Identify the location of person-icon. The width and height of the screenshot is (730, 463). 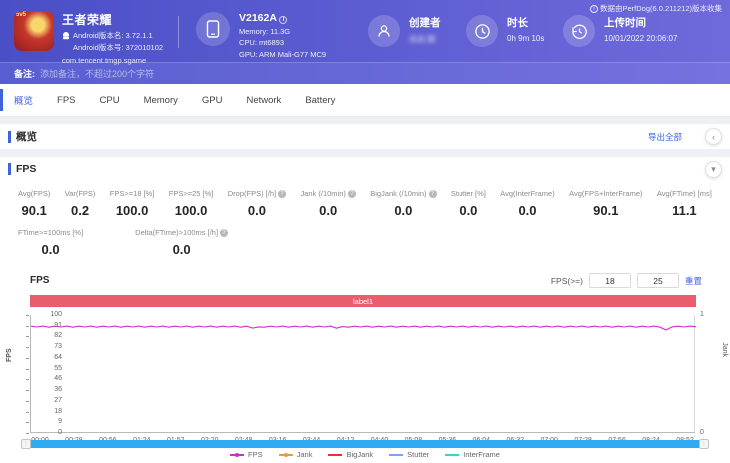
(384, 31).